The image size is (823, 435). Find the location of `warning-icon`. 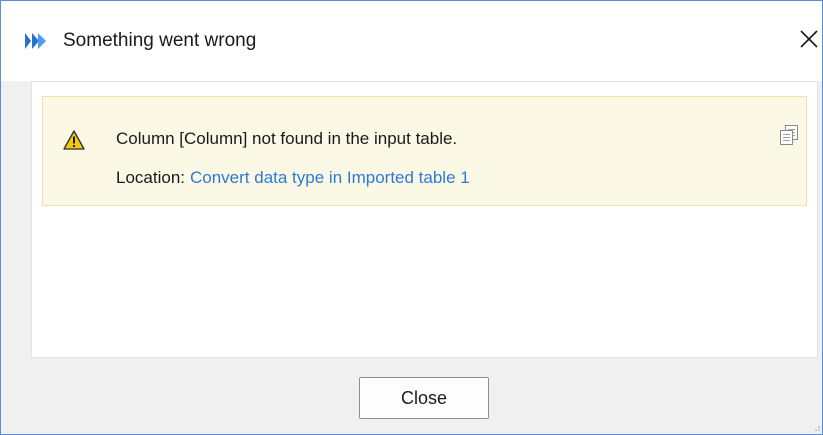

warning-icon is located at coordinates (74, 140).